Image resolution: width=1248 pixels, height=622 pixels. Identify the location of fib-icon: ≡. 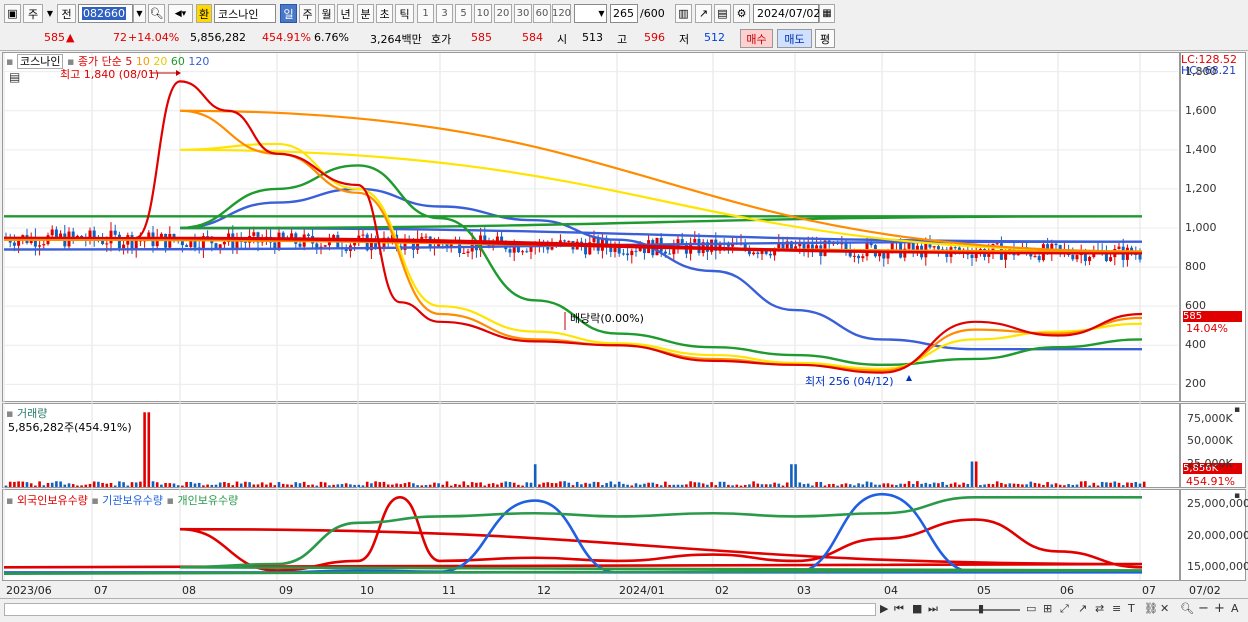
(1116, 608).